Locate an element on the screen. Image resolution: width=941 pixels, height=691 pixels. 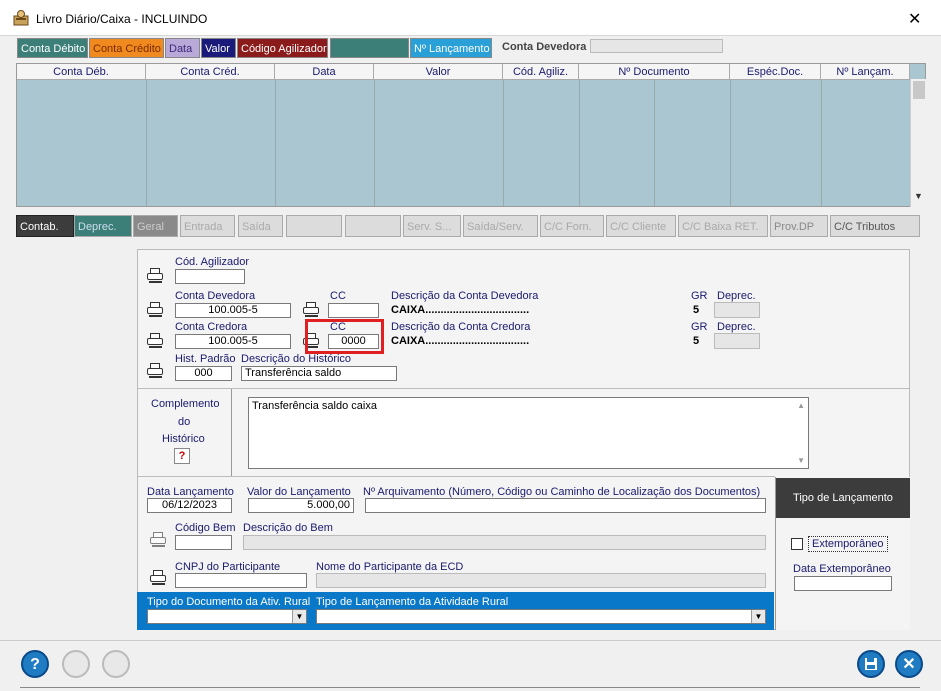
tab-deprec: Deprec. is located at coordinates (103, 226).